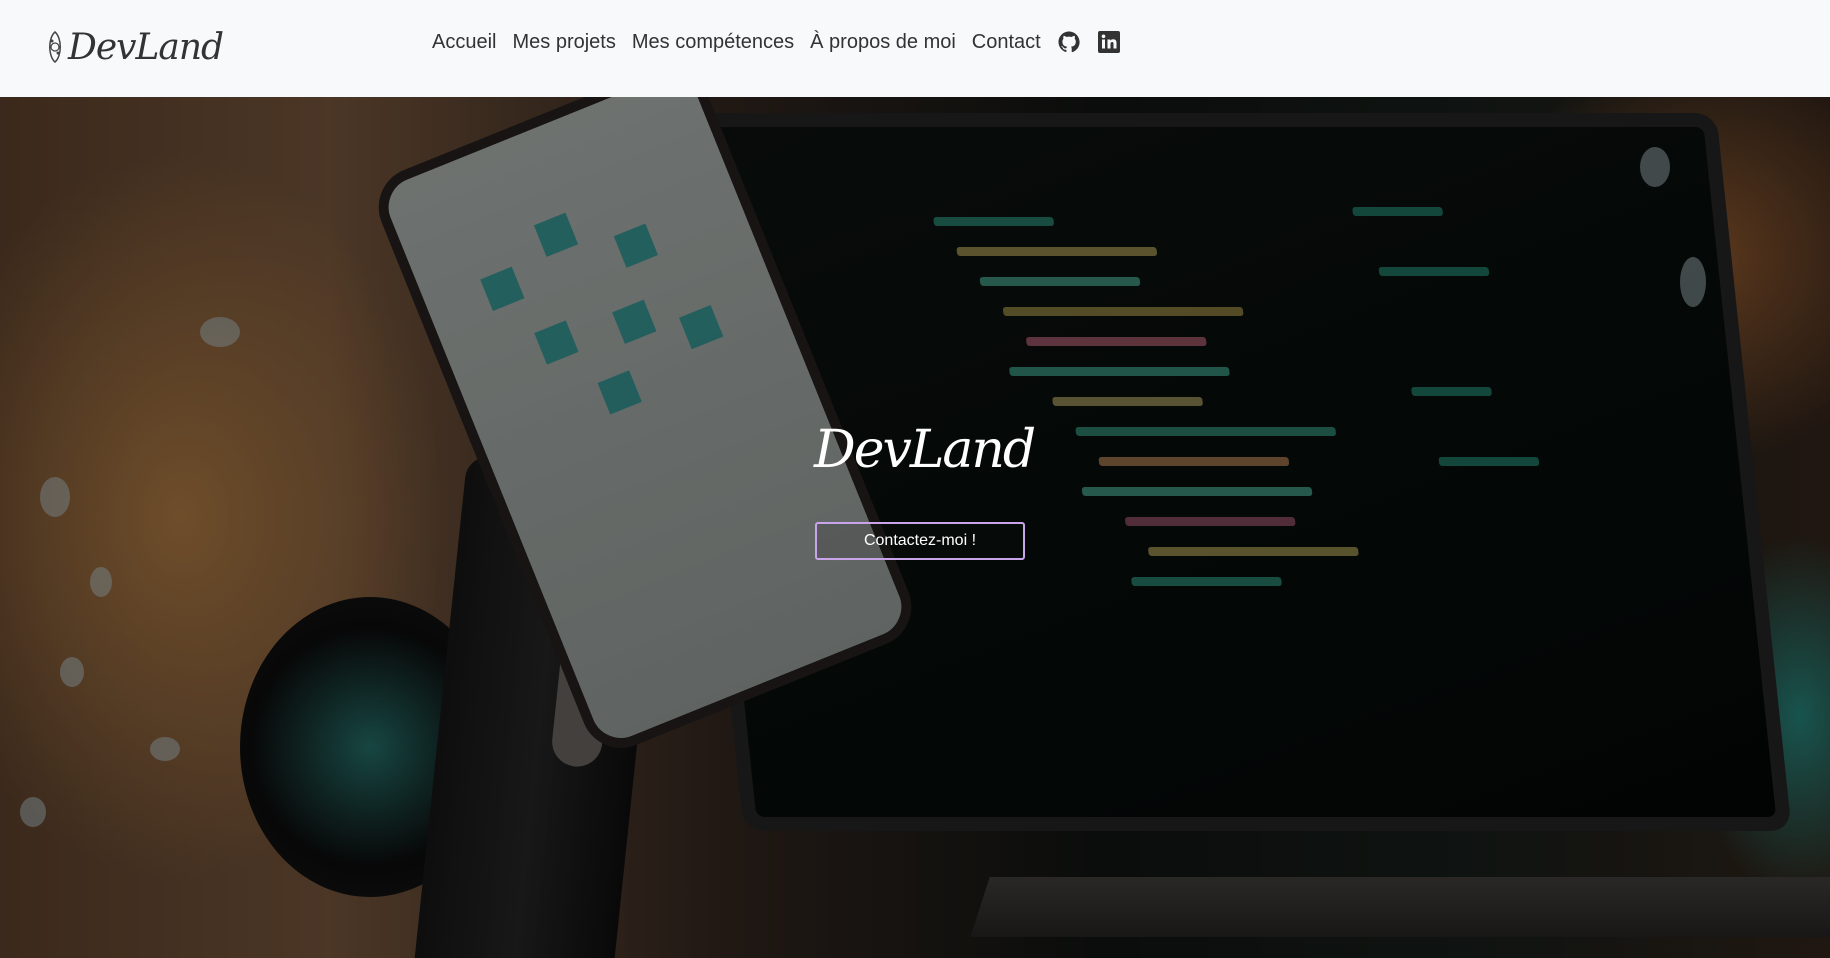 The height and width of the screenshot is (958, 1830). What do you see at coordinates (920, 541) in the screenshot?
I see `contact-me-button: Contactez-moi !` at bounding box center [920, 541].